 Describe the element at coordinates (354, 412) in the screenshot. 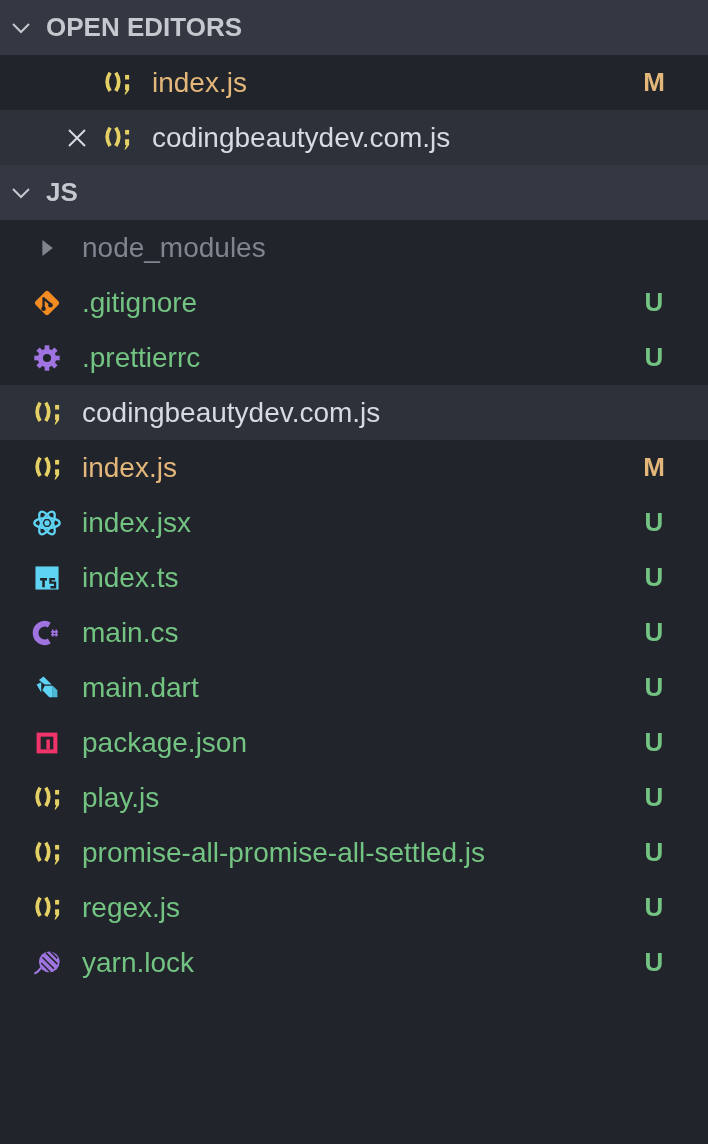

I see `file-item: codingbeautydev.com.js` at that location.